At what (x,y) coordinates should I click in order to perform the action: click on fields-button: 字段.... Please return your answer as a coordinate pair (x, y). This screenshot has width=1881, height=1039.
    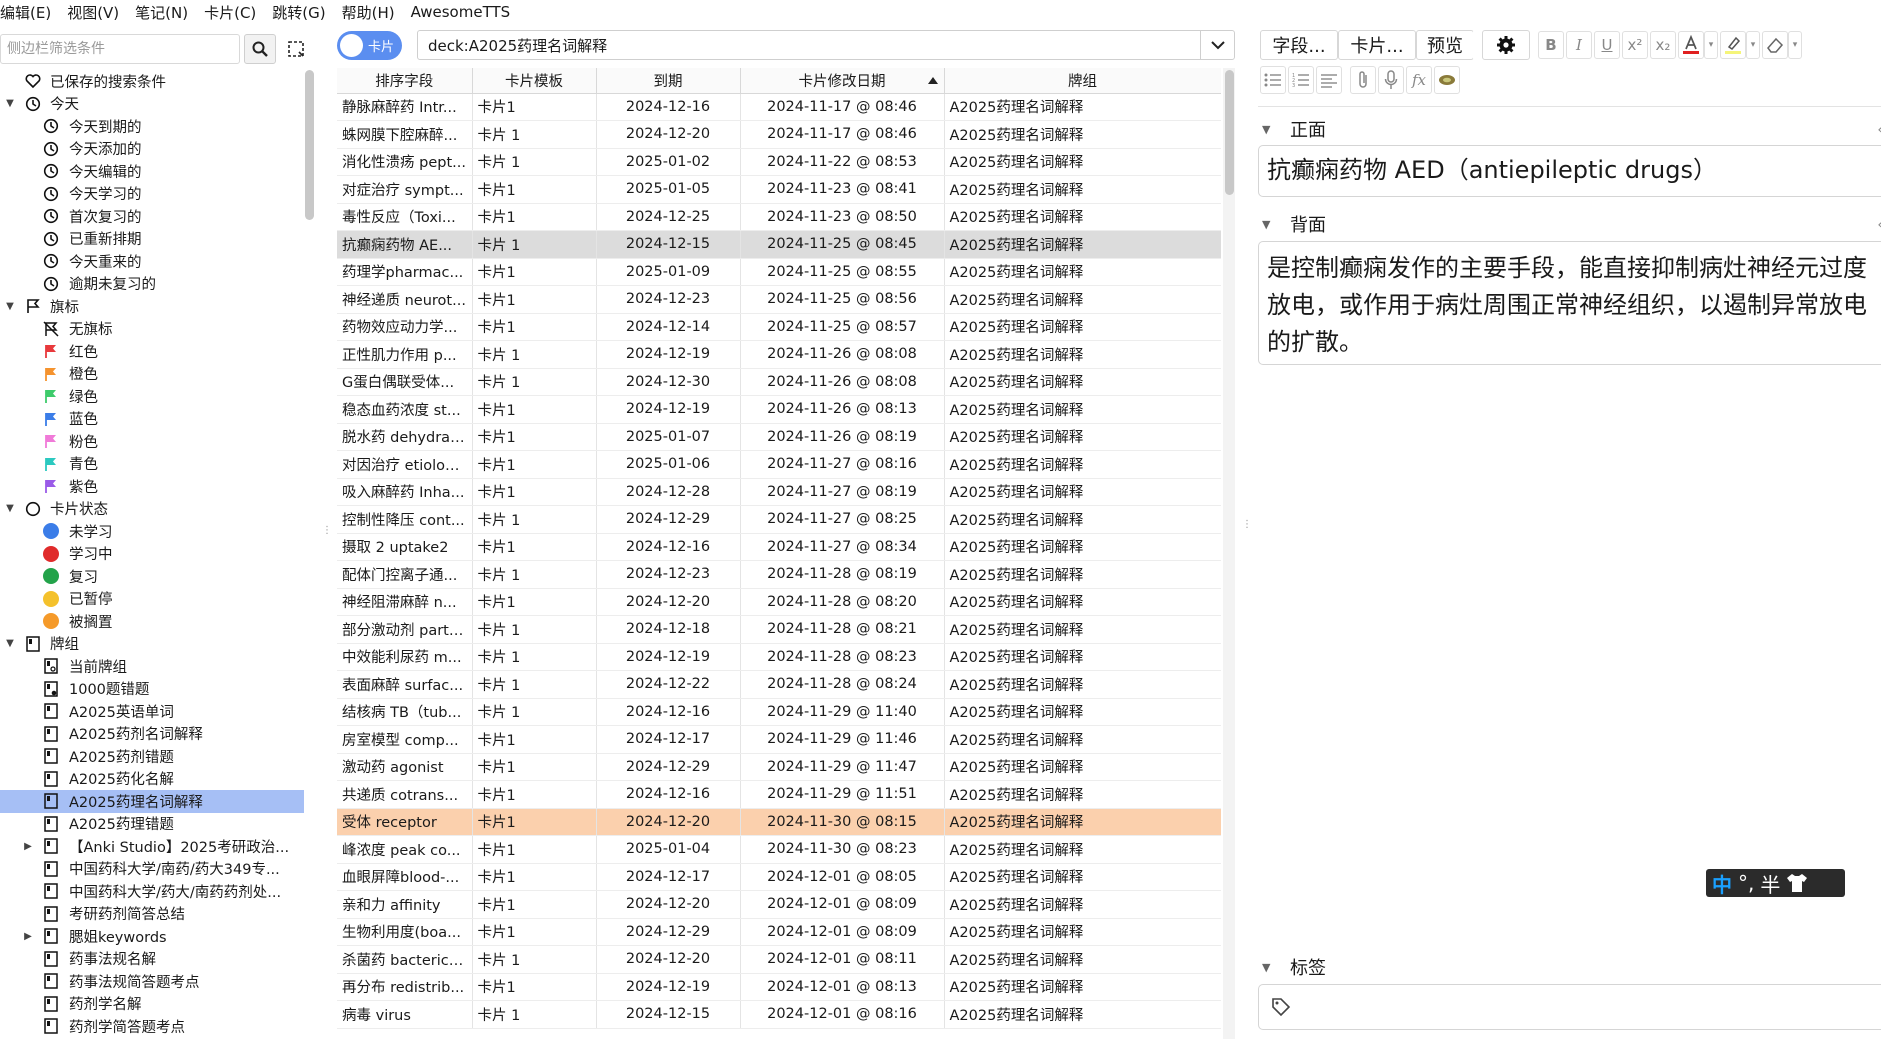
    Looking at the image, I should click on (1299, 45).